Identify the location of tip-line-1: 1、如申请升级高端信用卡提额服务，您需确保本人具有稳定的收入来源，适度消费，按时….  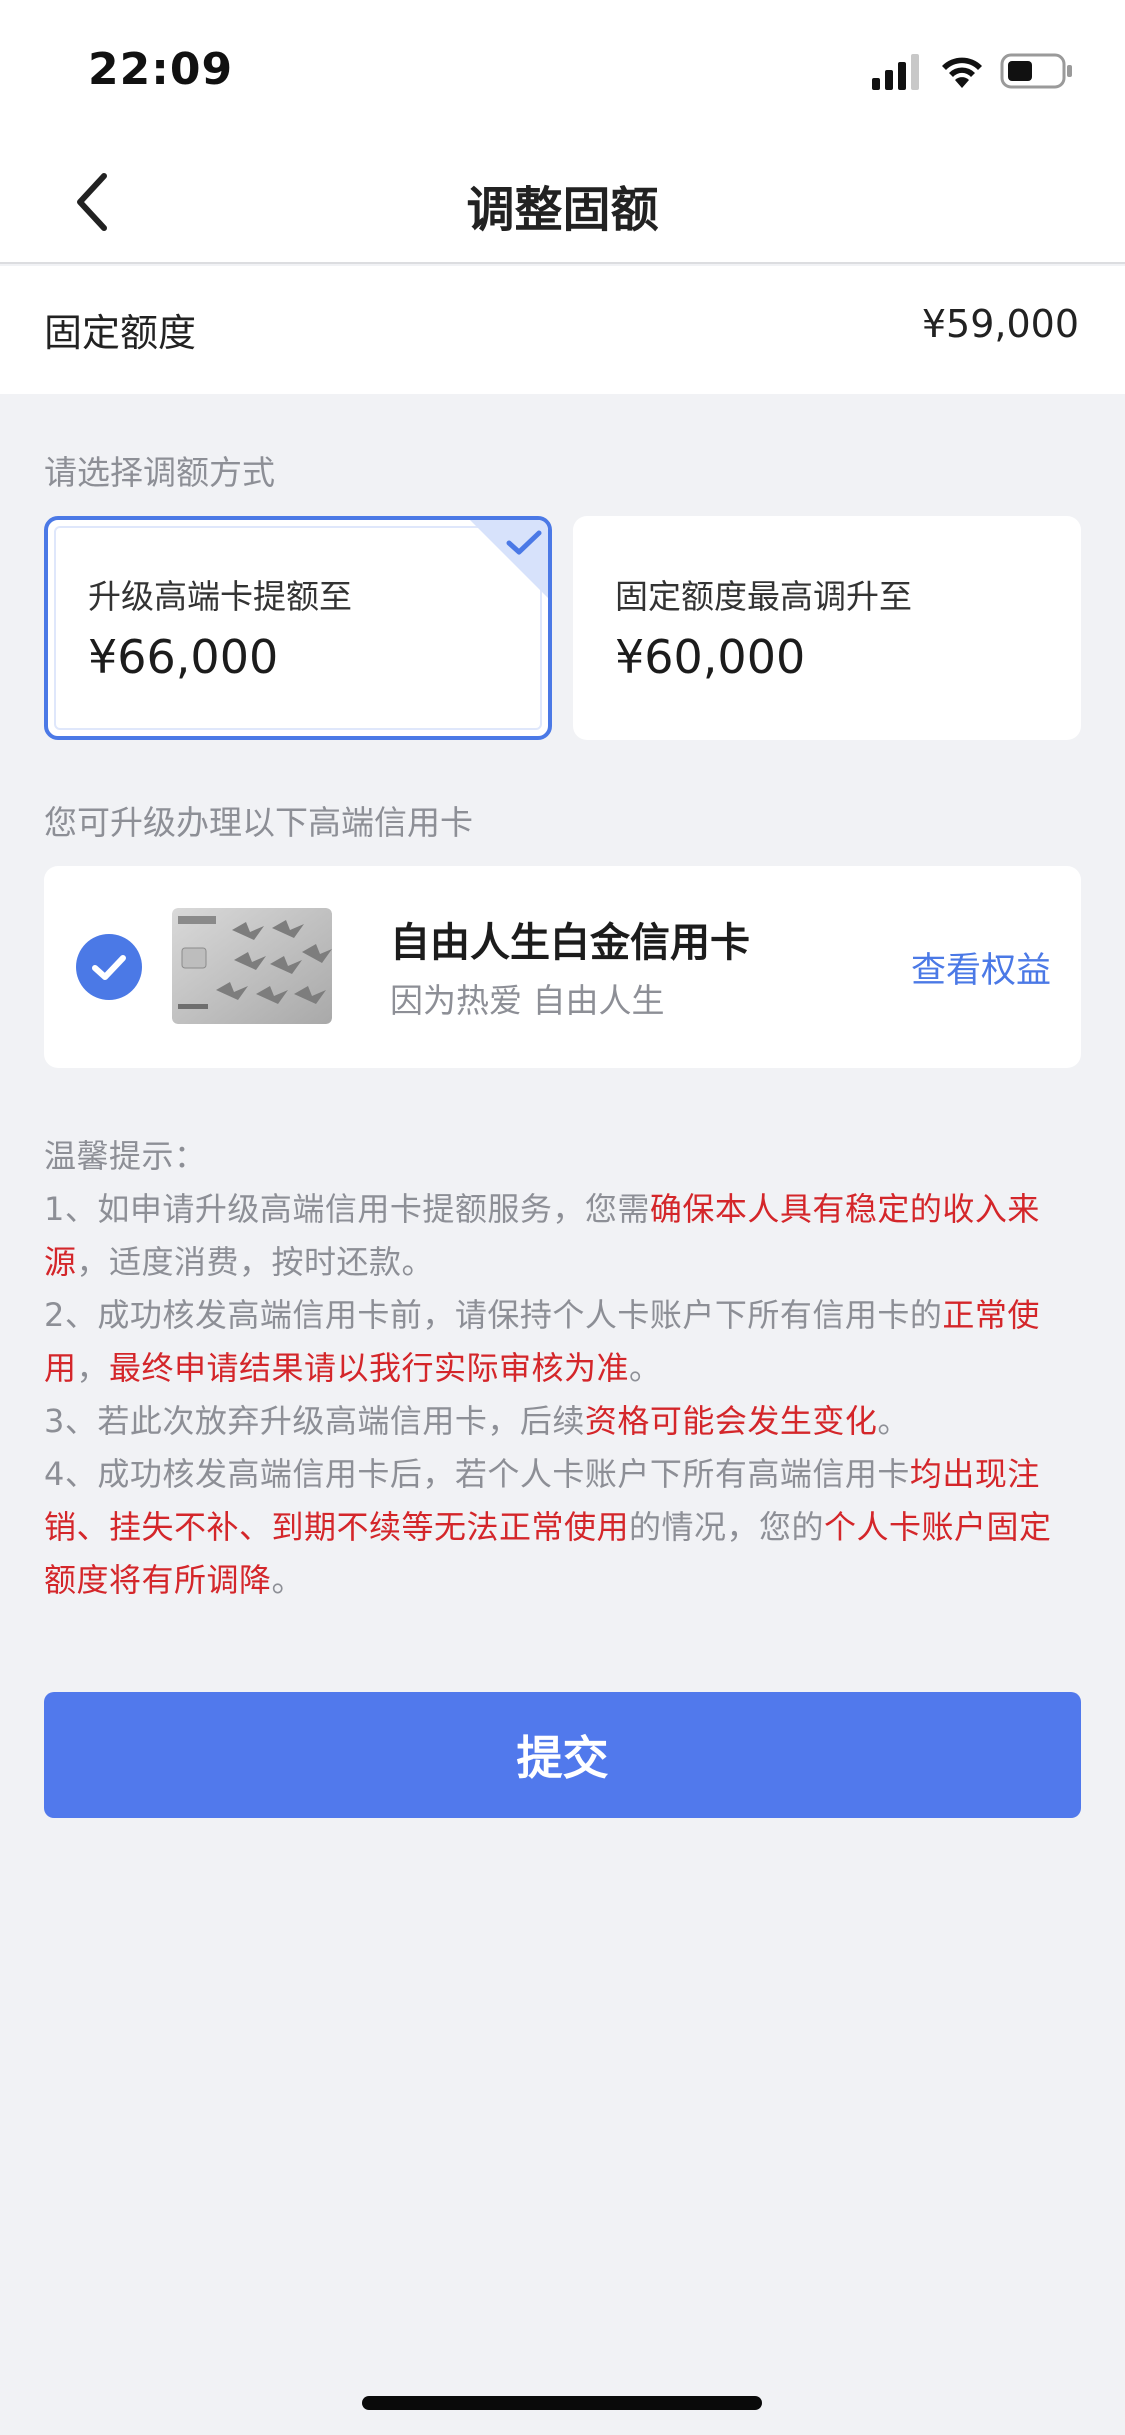
(564, 1236).